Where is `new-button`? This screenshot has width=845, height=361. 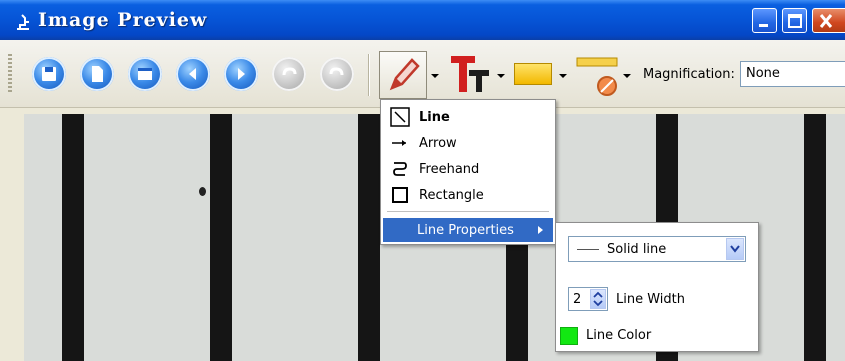 new-button is located at coordinates (97, 74).